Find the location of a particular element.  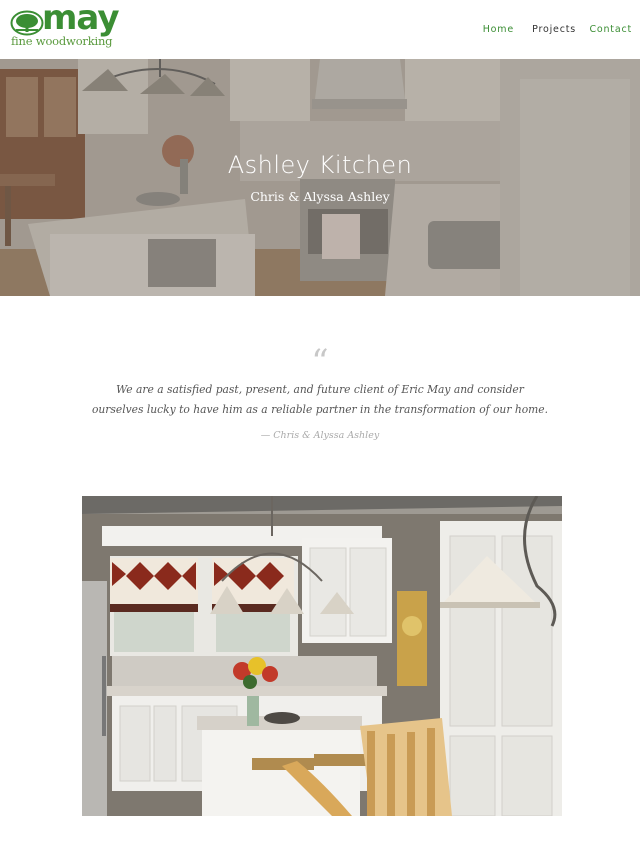

page-title: Ashley Kitchen is located at coordinates (320, 165).